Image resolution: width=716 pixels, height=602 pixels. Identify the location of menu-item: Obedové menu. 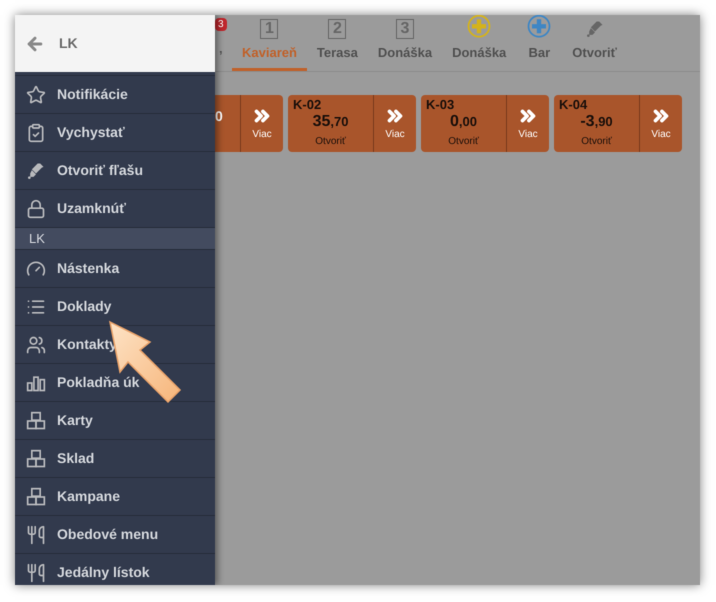
(115, 534).